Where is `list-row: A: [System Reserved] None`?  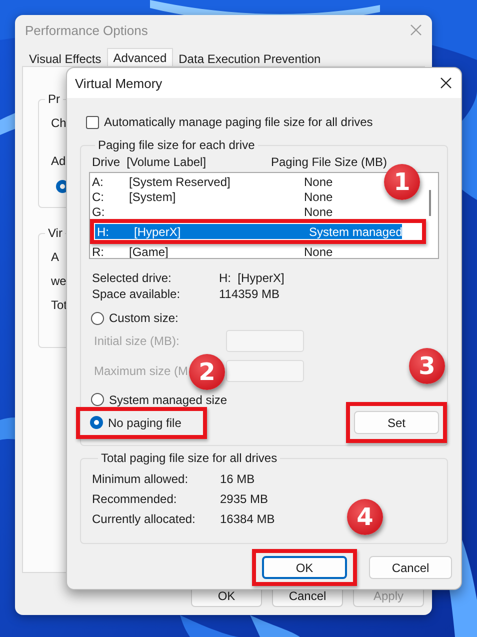
list-row: A: [System Reserved] None is located at coordinates (229, 181).